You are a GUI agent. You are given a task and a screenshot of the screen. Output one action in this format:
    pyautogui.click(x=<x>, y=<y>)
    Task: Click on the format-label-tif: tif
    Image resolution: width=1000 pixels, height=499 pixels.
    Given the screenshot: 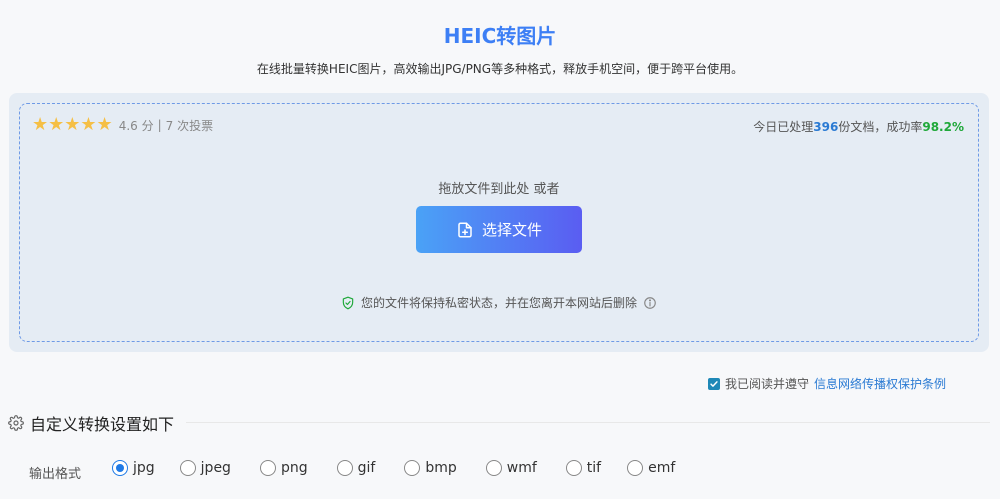 What is the action you would take?
    pyautogui.click(x=594, y=468)
    